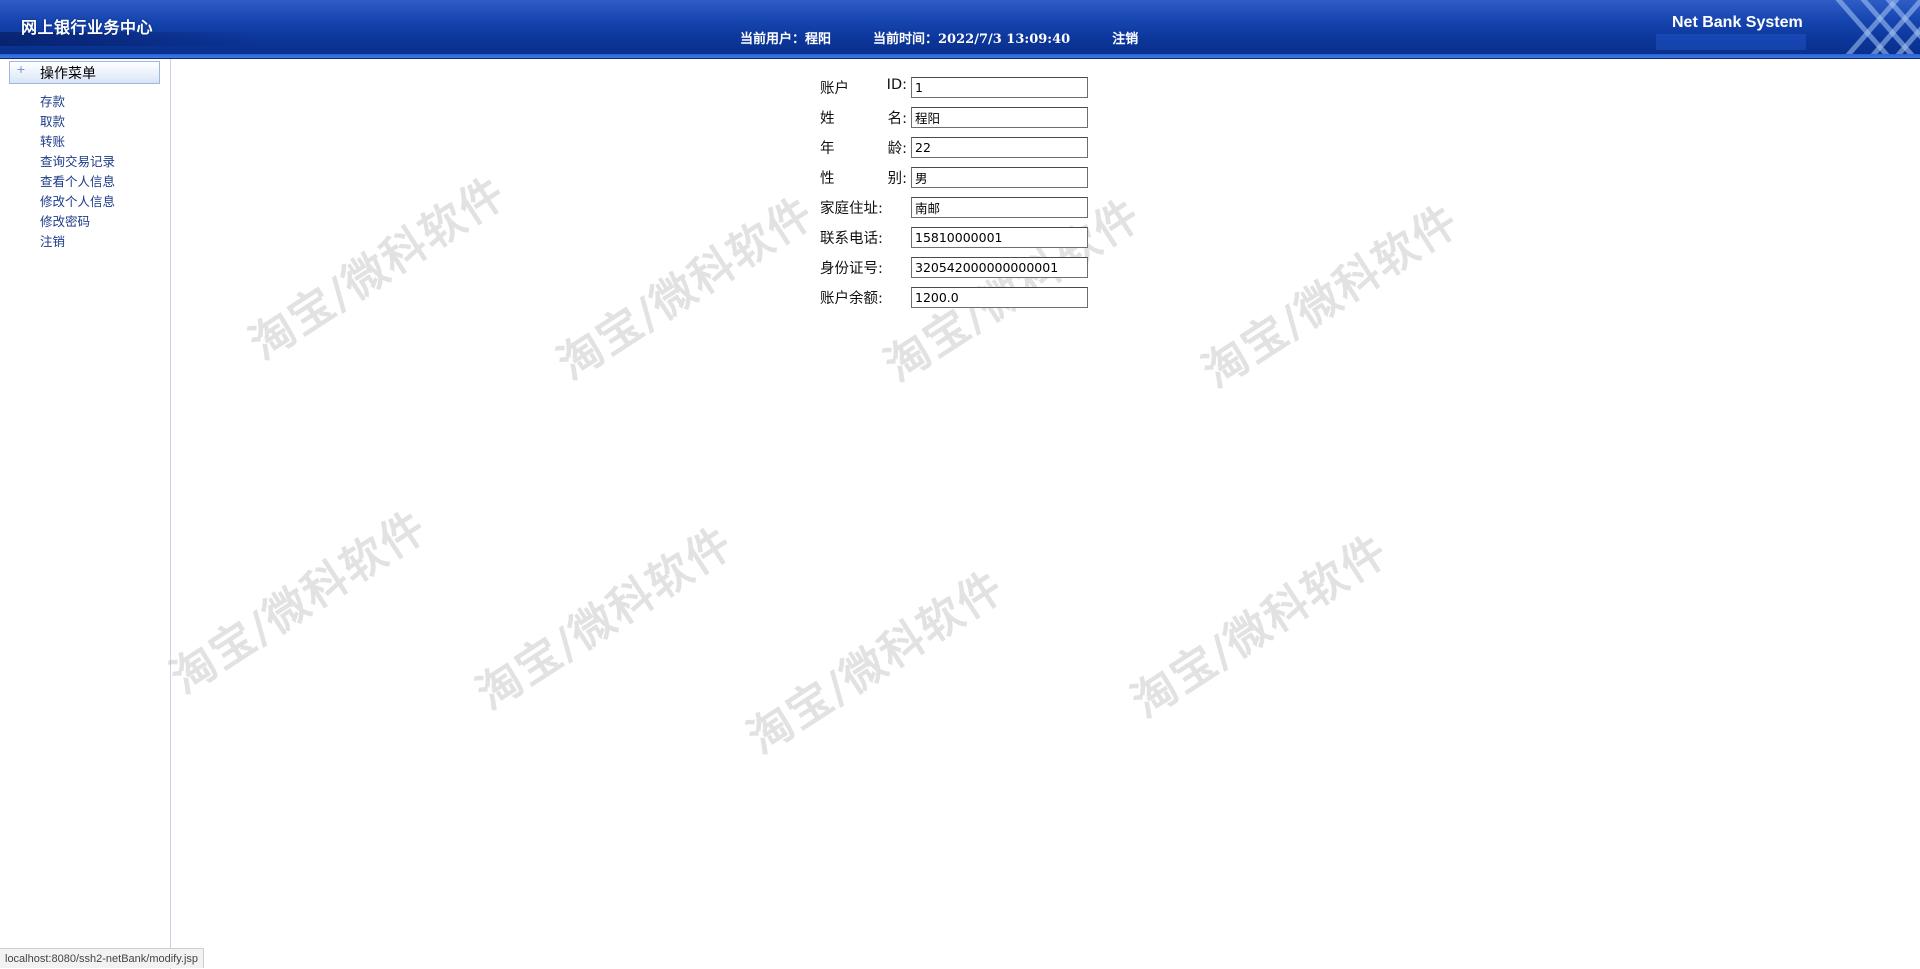 The height and width of the screenshot is (969, 1920). I want to click on current-time: 当前时间：2022/7/3 13:09:40, so click(972, 39).